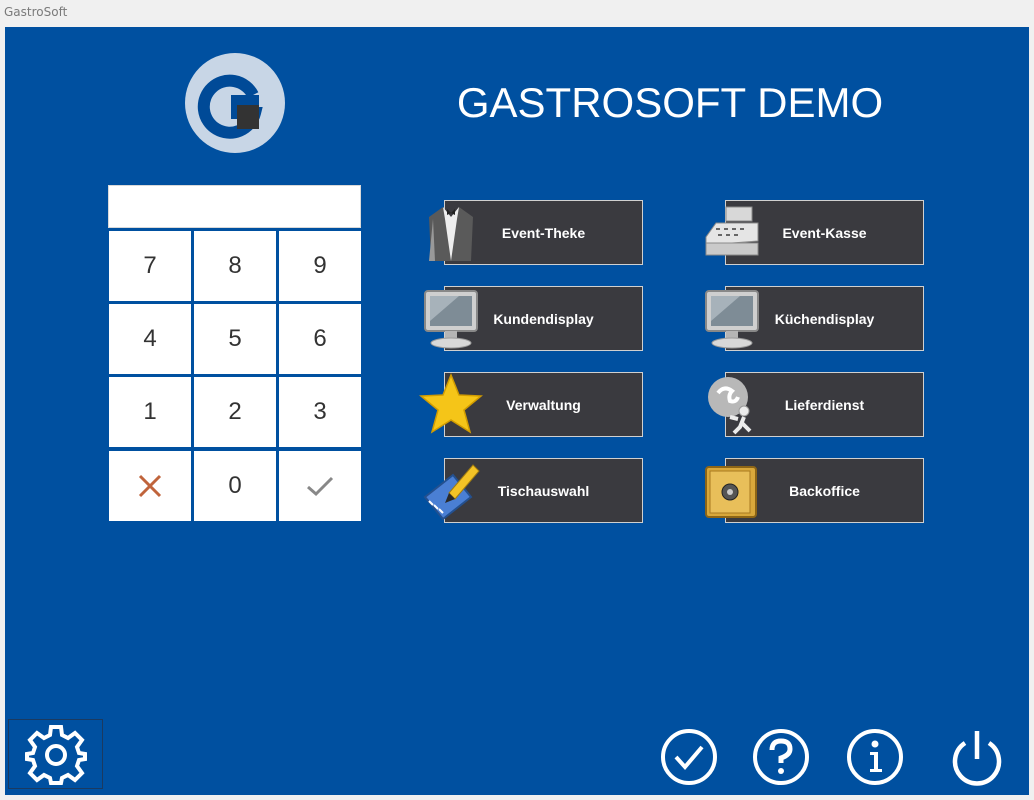  I want to click on tile-label: Event-Theke, so click(543, 232).